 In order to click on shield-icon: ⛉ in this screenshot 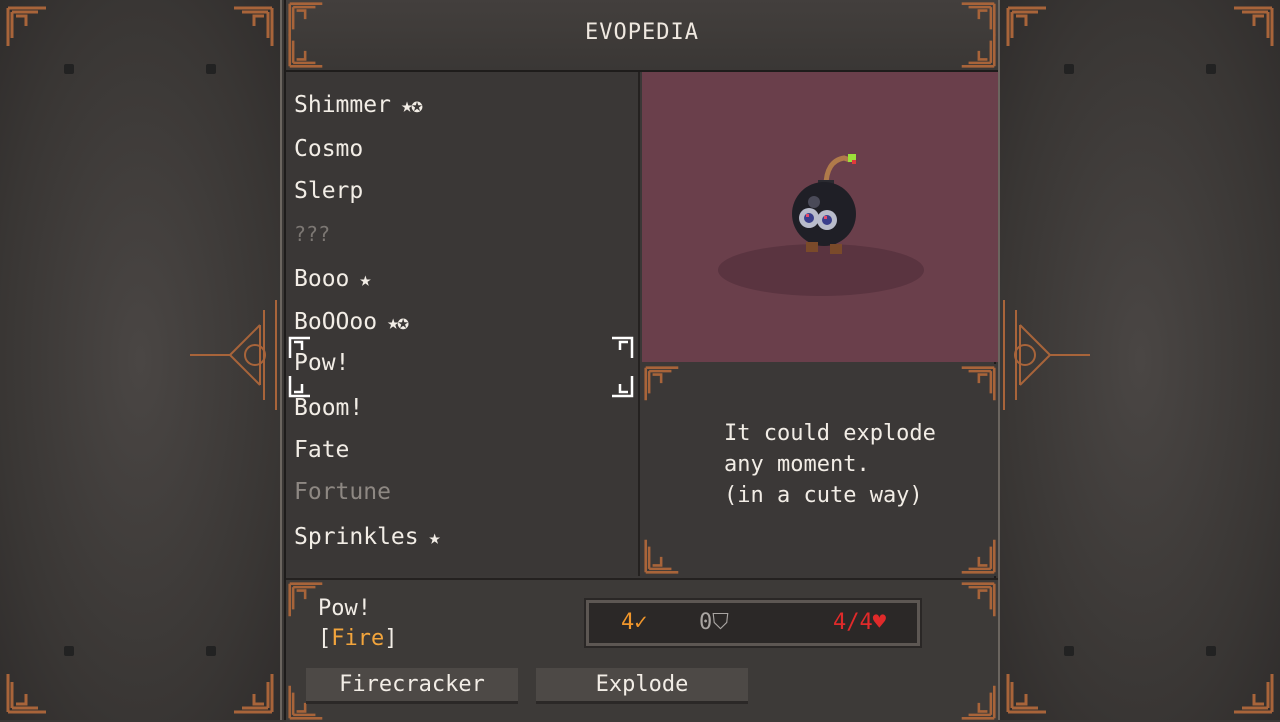, I will do `click(720, 622)`.